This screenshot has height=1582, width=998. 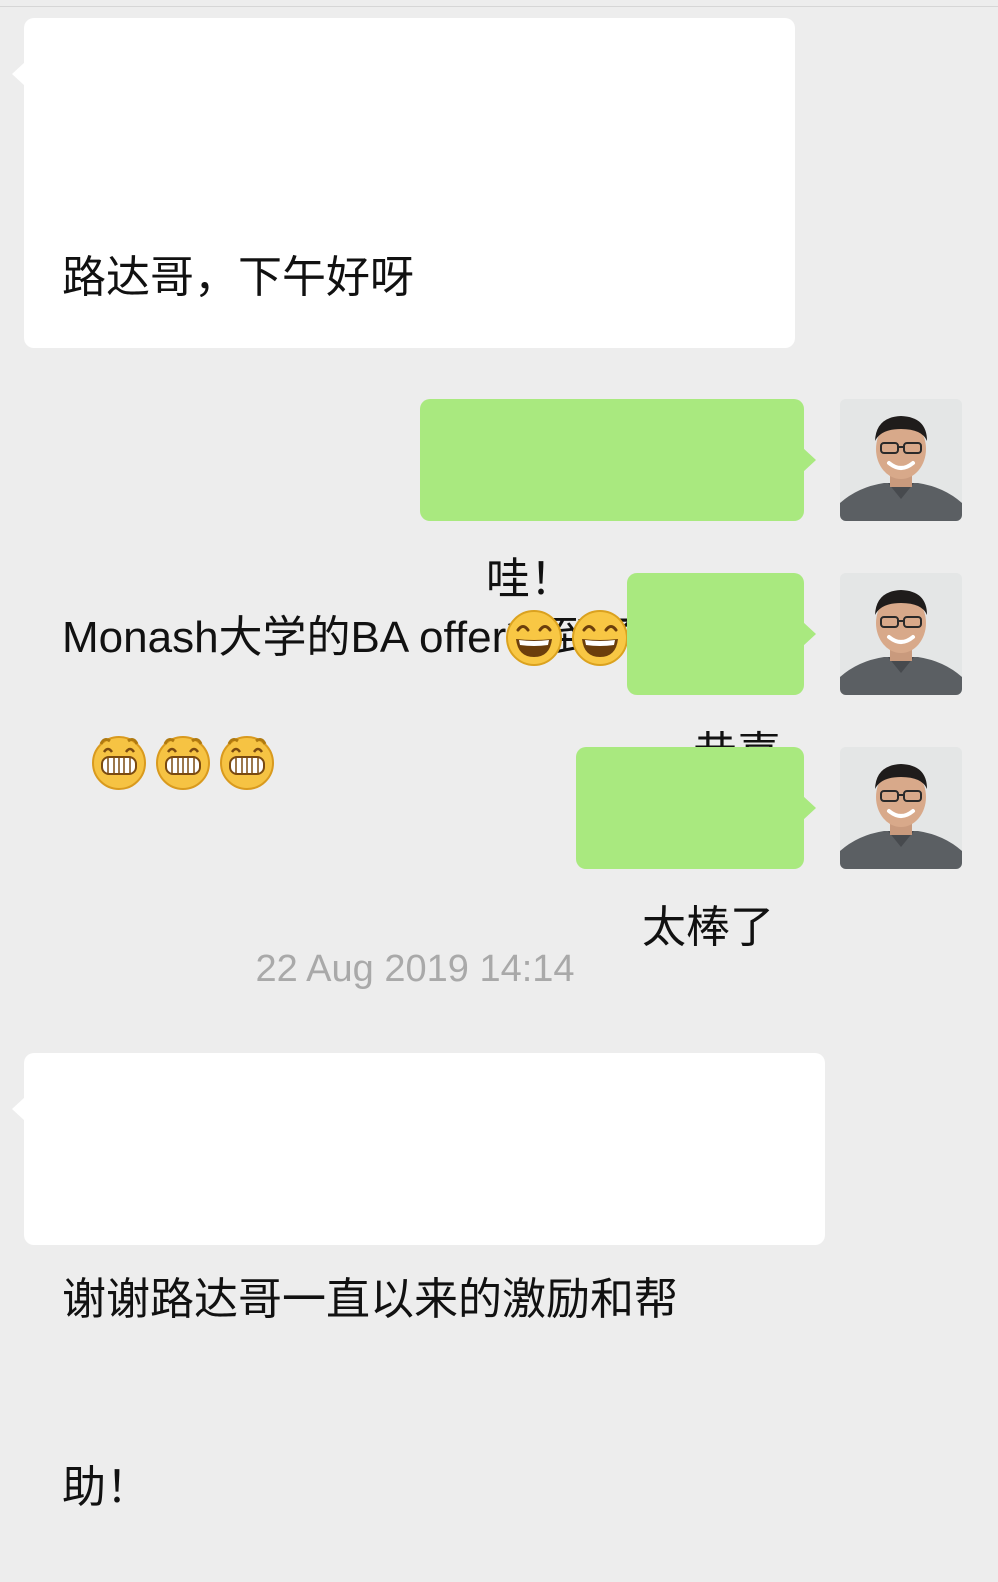 What do you see at coordinates (721, 676) in the screenshot?
I see `outgoing-message-bubble: 恭喜` at bounding box center [721, 676].